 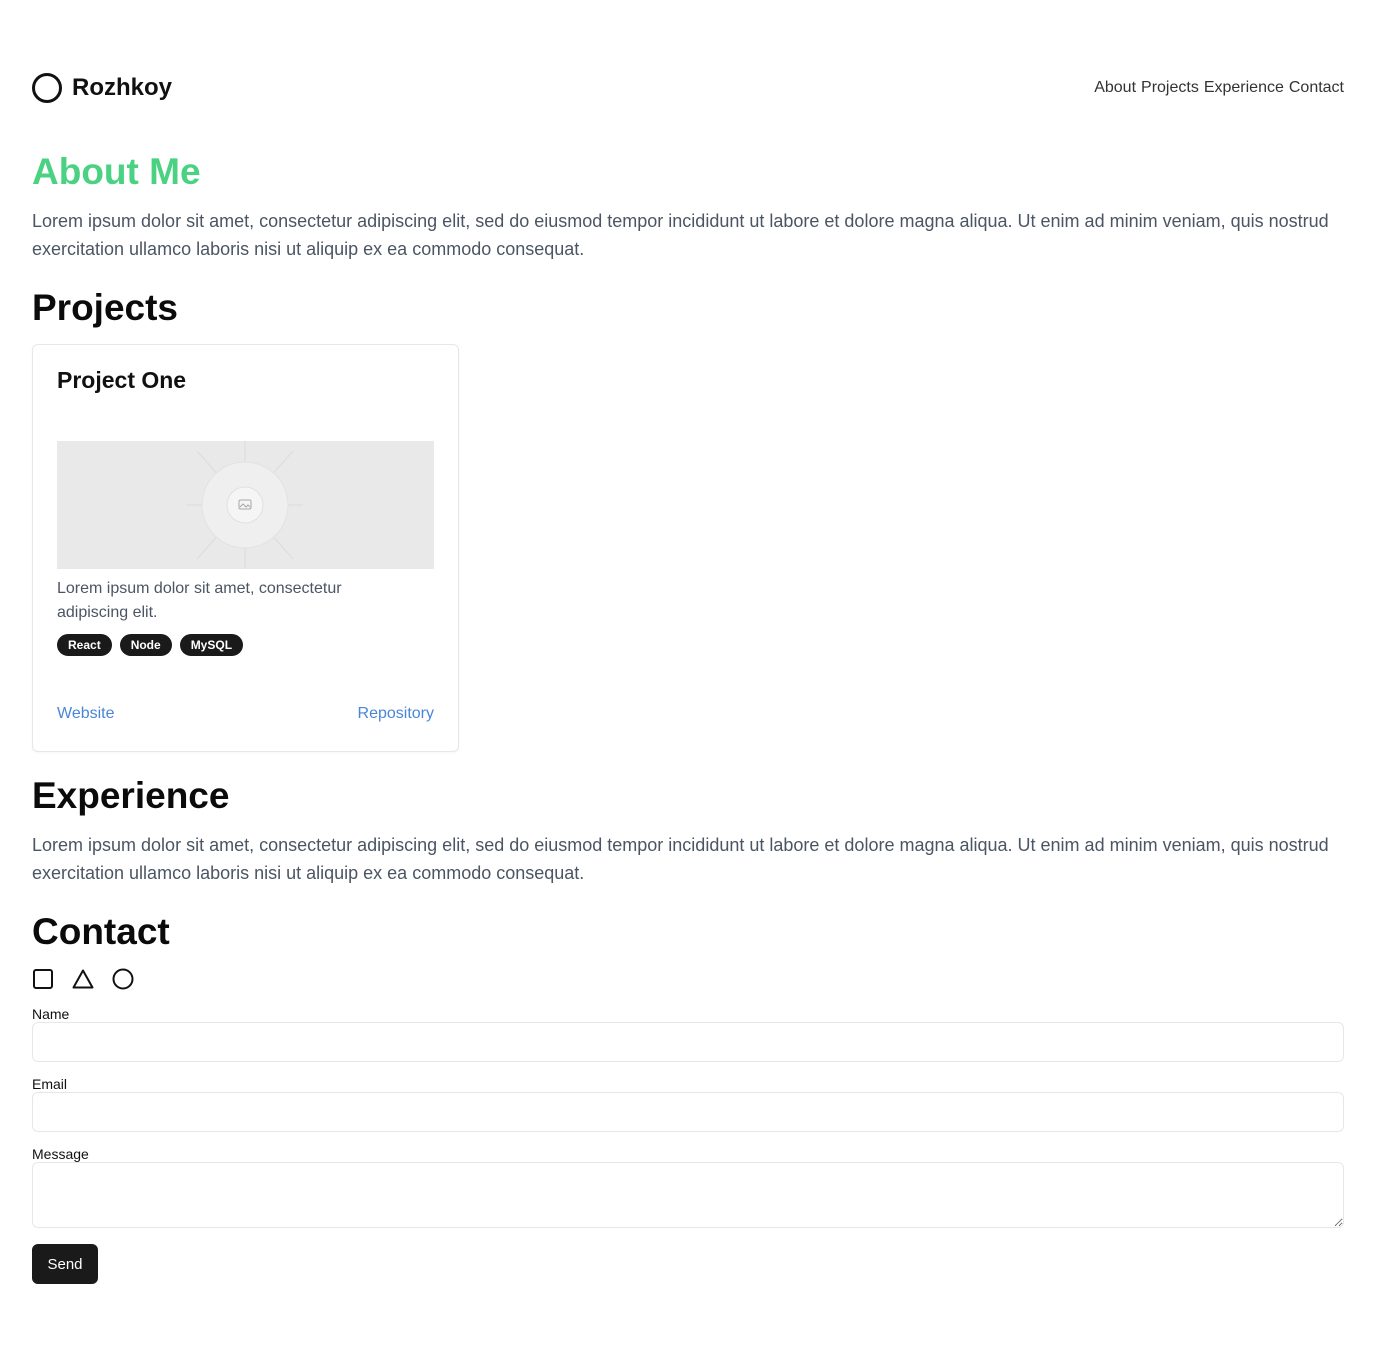 I want to click on nav-experience: Experience, so click(x=1244, y=88).